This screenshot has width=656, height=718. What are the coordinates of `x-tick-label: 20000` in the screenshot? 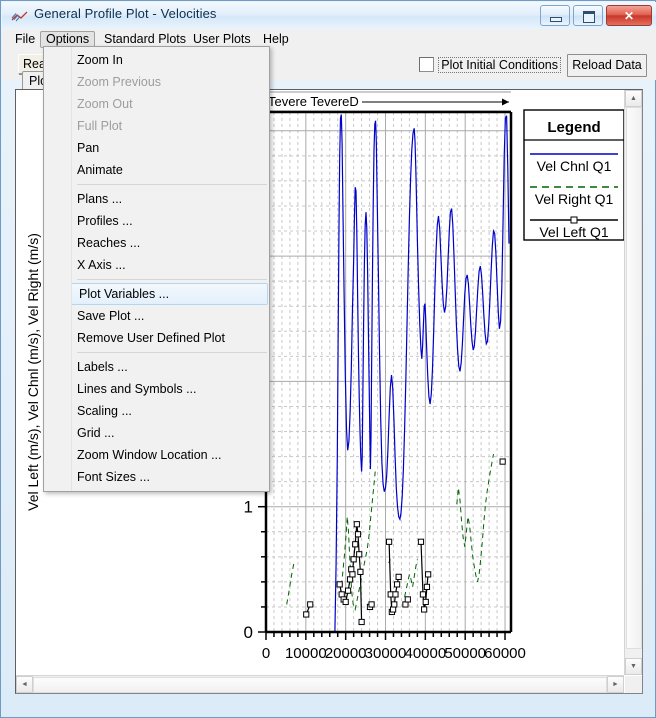 It's located at (346, 653).